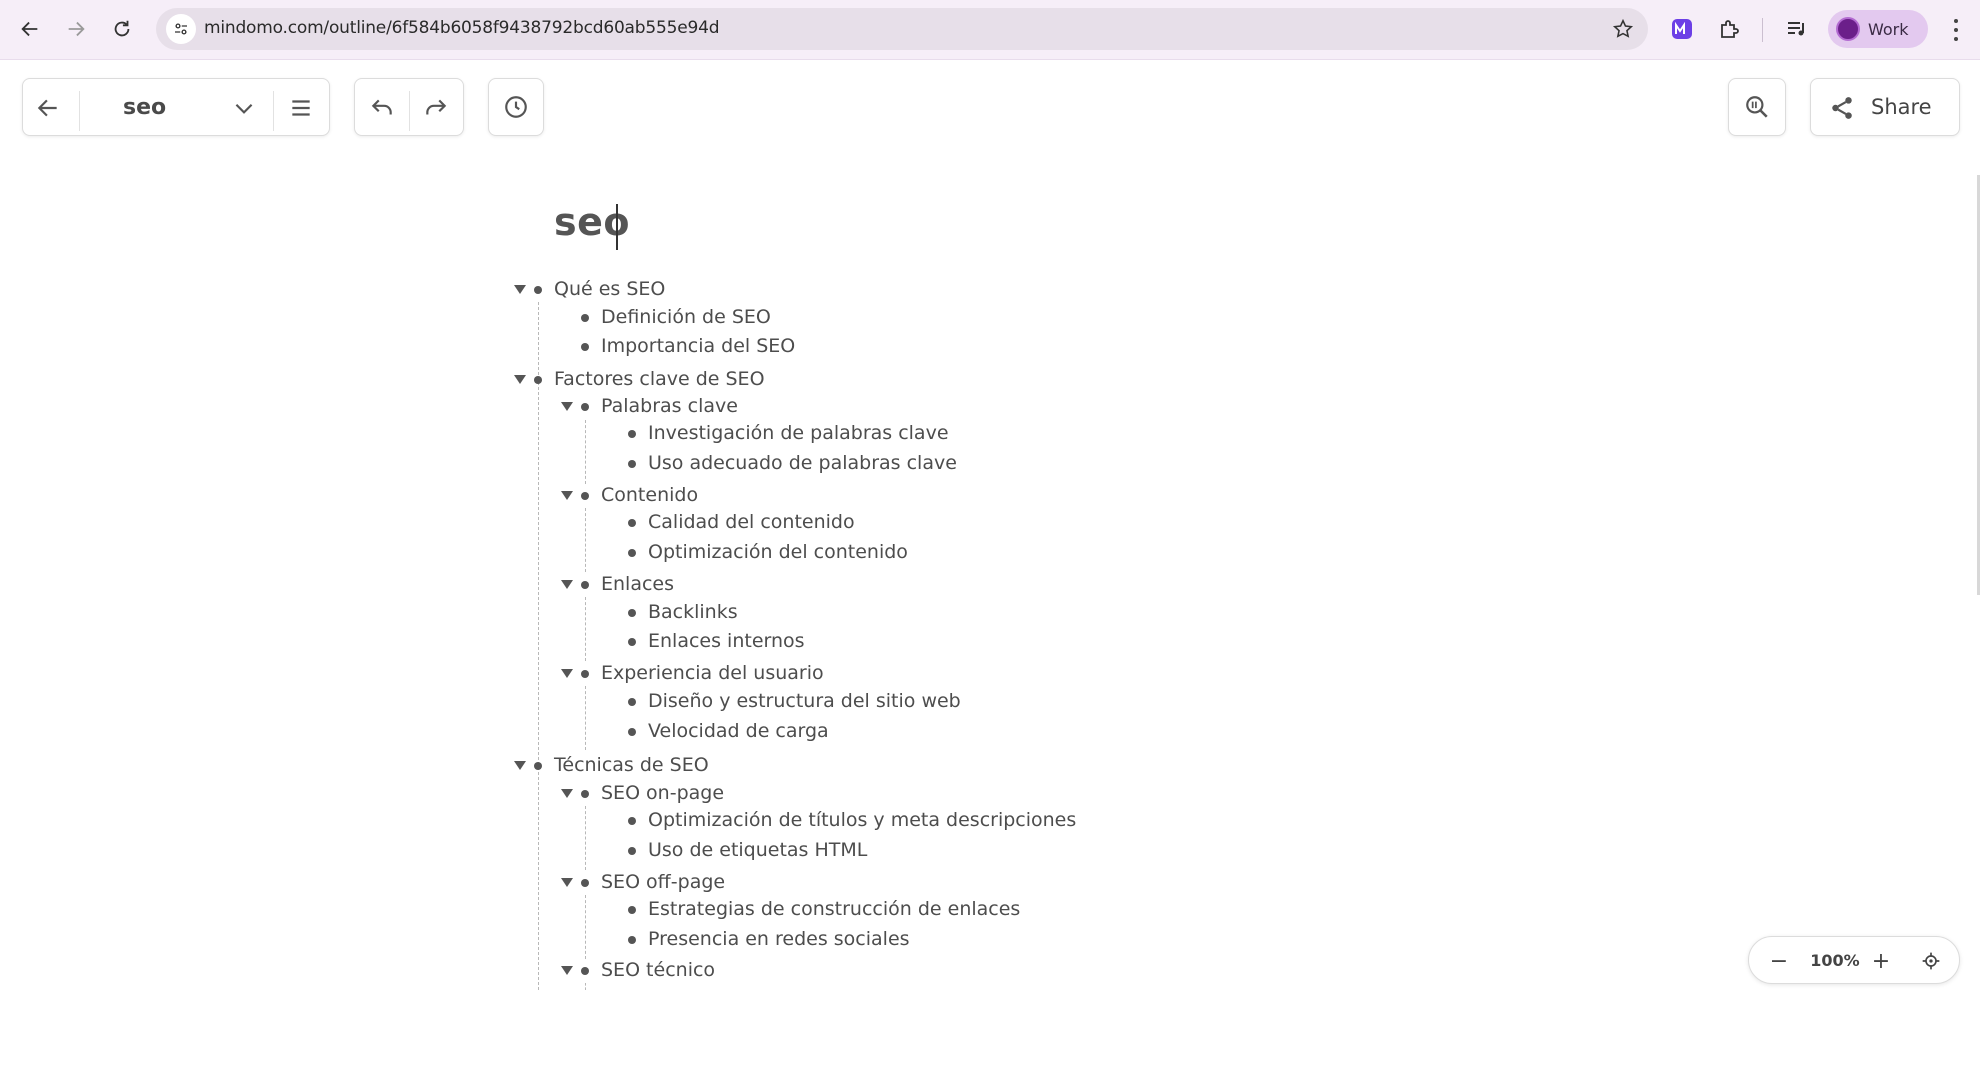 The image size is (1980, 1080). I want to click on outline-item: Uso de etiquetas HTML, so click(600, 851).